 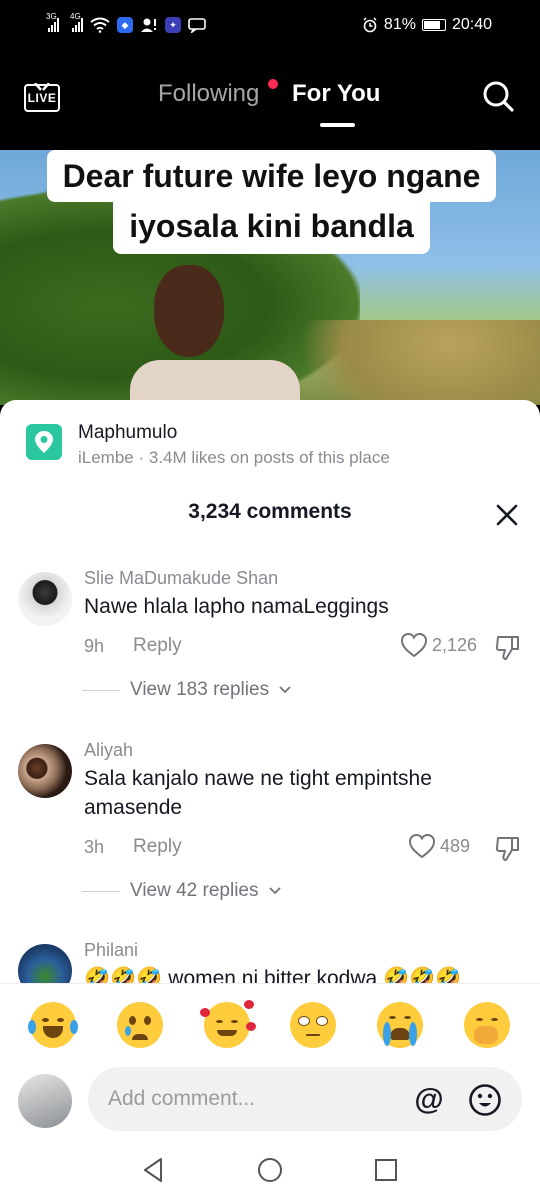 I want to click on battery-percent: 81%, so click(x=399, y=24).